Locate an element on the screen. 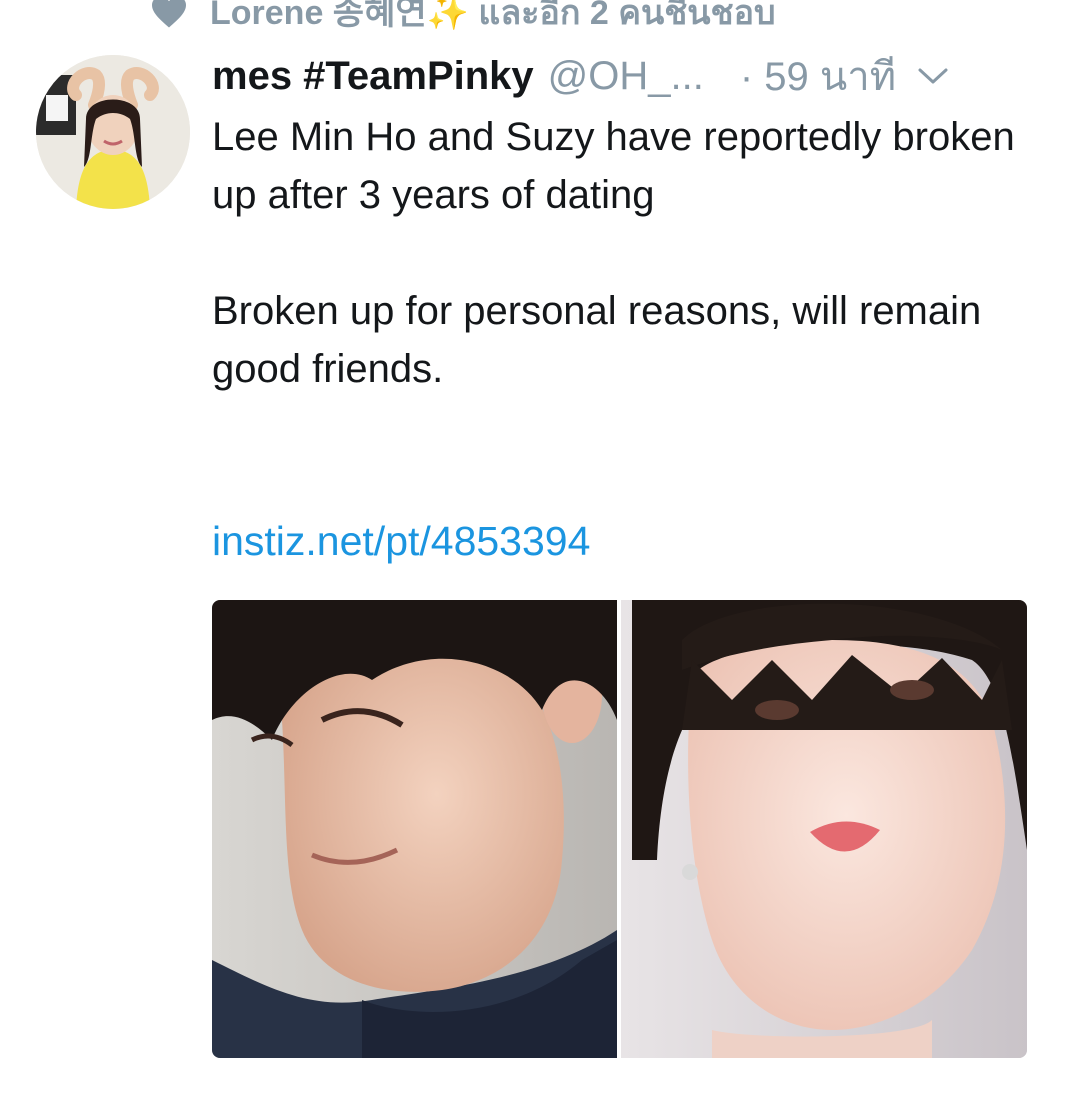 This screenshot has width=1080, height=1093. avatar-image is located at coordinates (113, 132).